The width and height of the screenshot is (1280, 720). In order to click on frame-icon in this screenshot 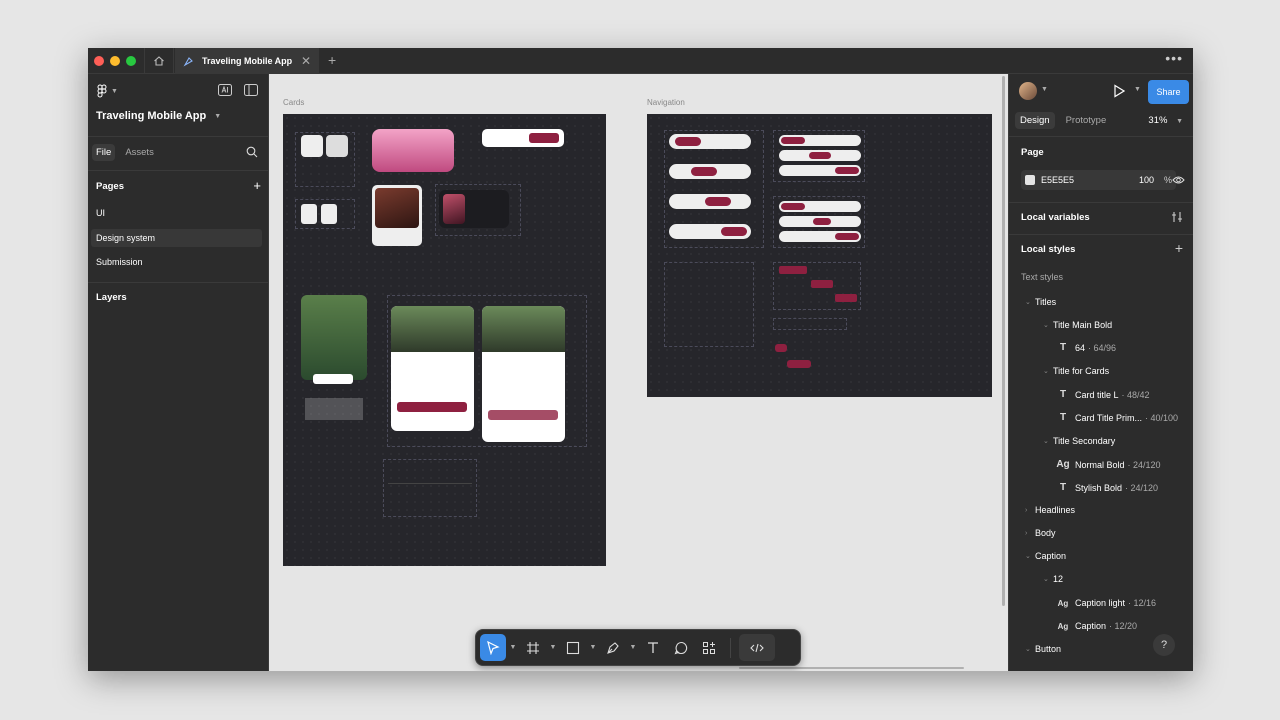, I will do `click(533, 647)`.